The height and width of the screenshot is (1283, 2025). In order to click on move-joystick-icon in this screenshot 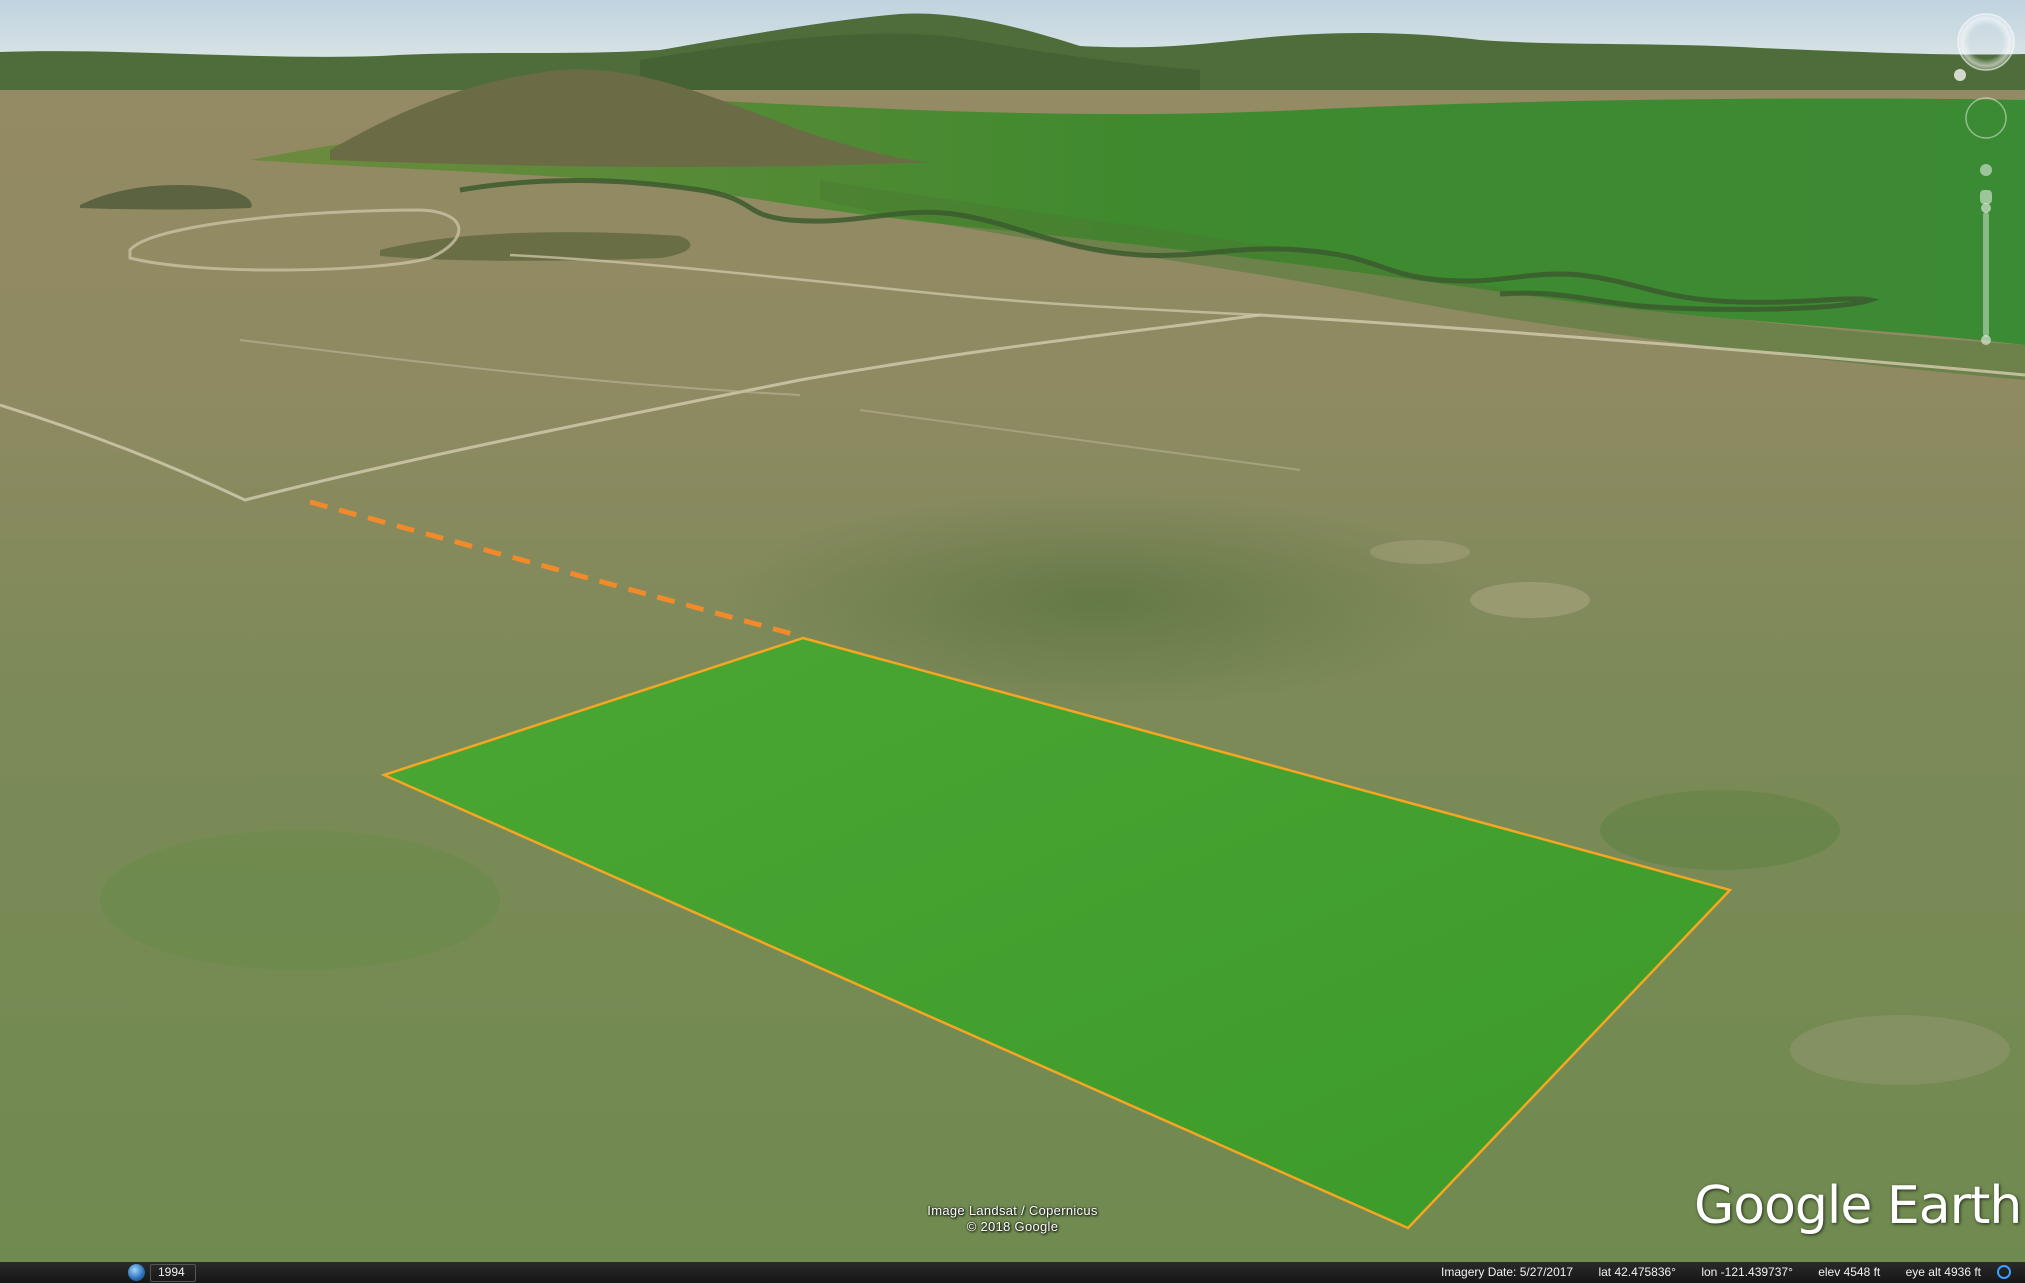, I will do `click(1986, 170)`.